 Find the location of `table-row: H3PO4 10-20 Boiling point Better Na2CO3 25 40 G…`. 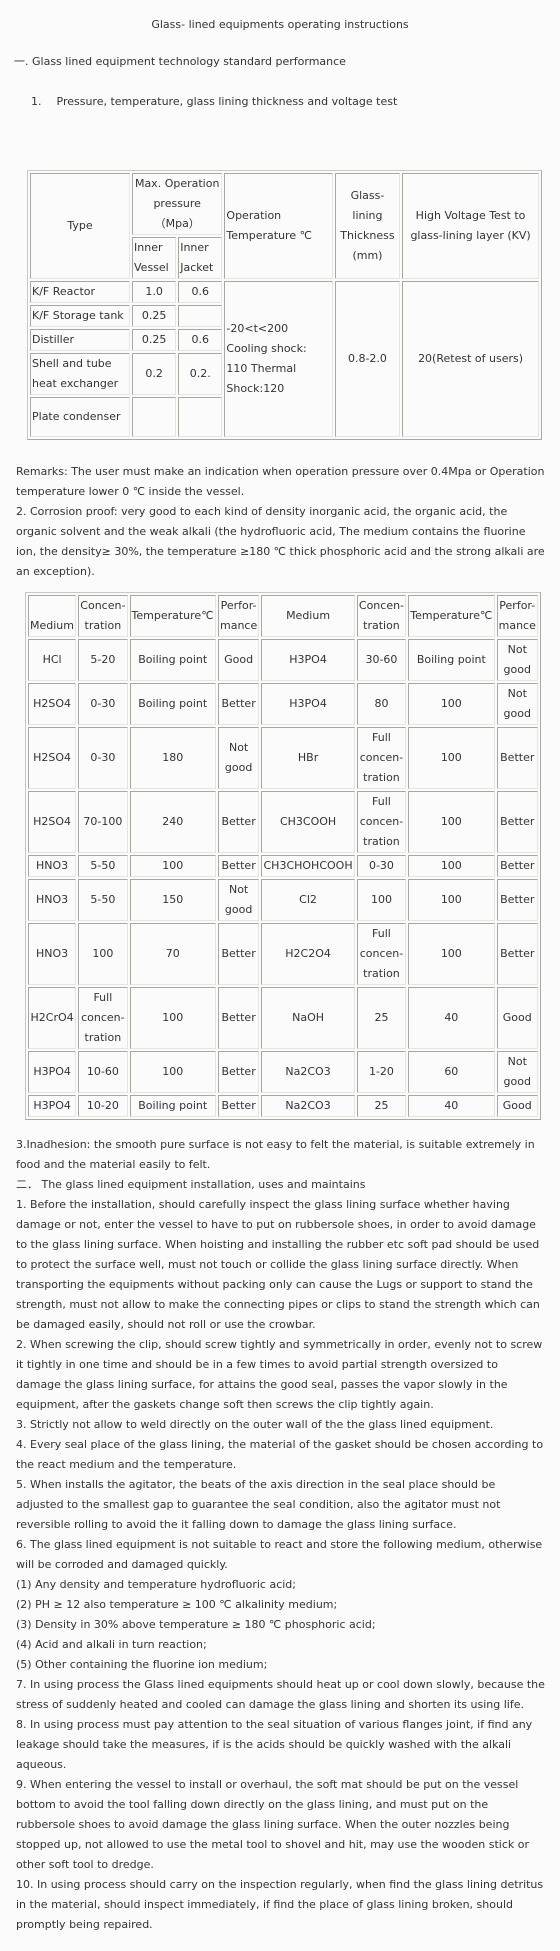

table-row: H3PO4 10-20 Boiling point Better Na2CO3 25 40 G… is located at coordinates (283, 1106).